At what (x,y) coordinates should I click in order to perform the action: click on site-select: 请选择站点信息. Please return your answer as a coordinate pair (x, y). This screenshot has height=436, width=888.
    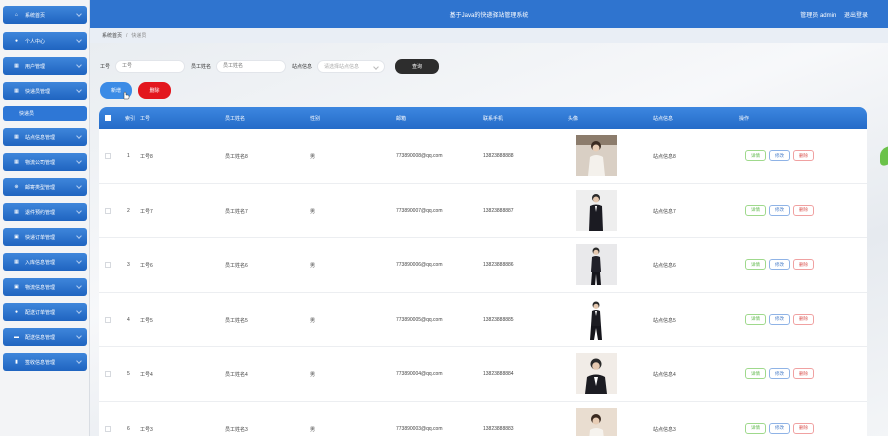
    Looking at the image, I should click on (351, 66).